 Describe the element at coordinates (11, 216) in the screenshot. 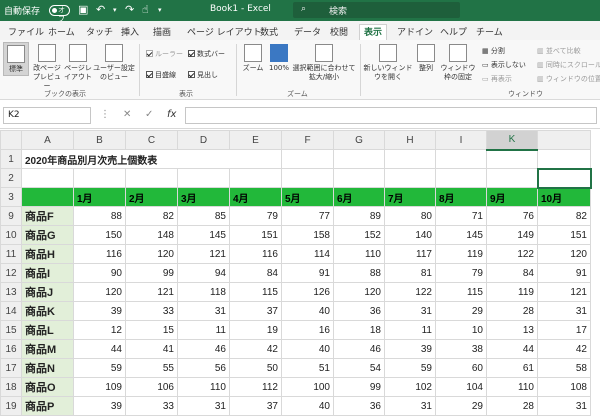

I see `row-header: 9` at that location.